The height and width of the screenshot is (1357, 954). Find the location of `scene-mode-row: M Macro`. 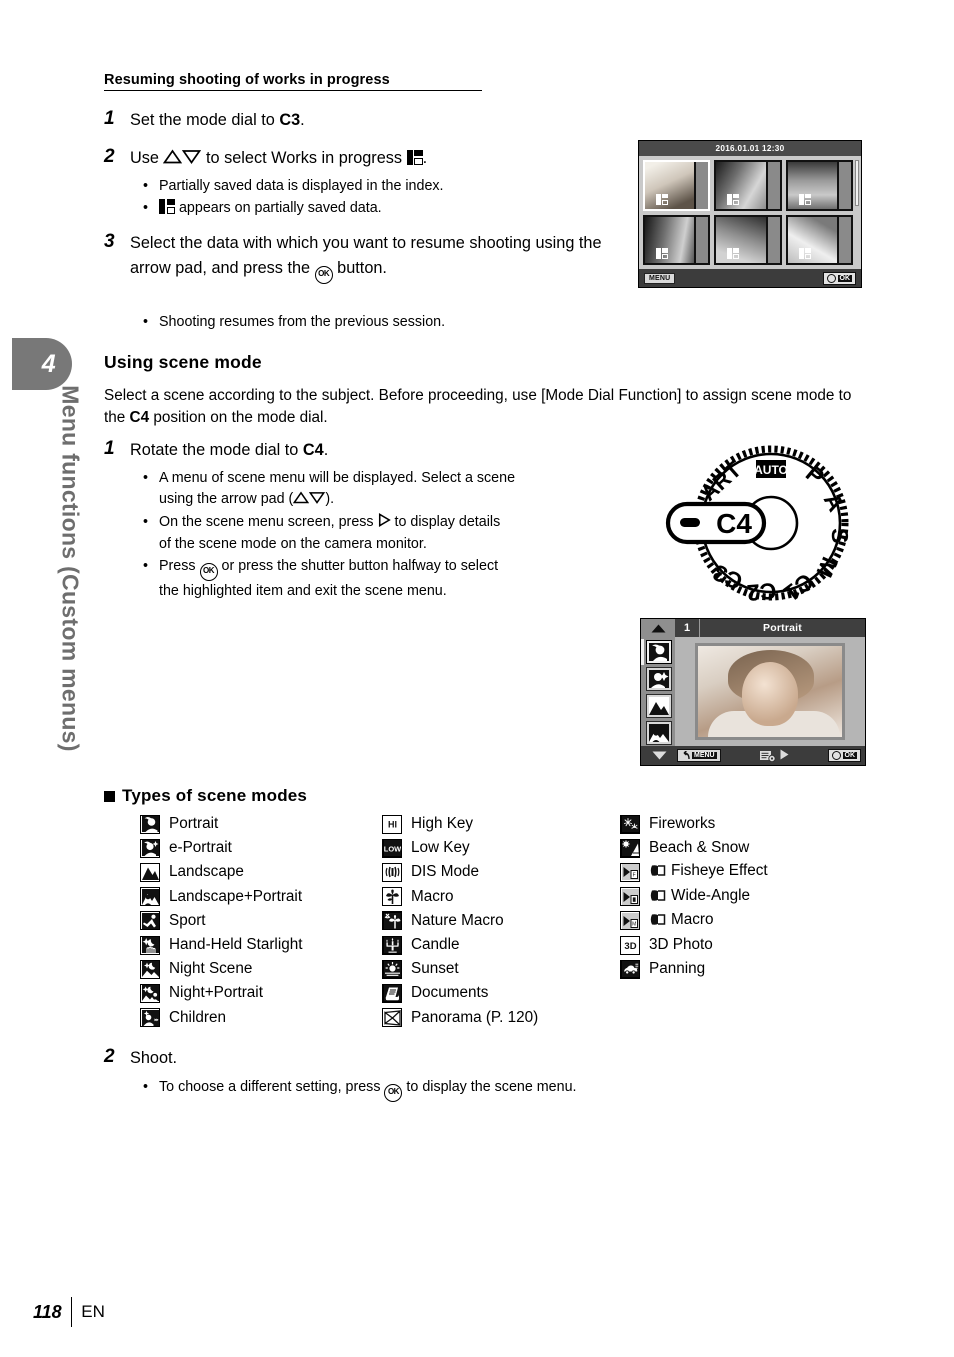

scene-mode-row: M Macro is located at coordinates (750, 921).